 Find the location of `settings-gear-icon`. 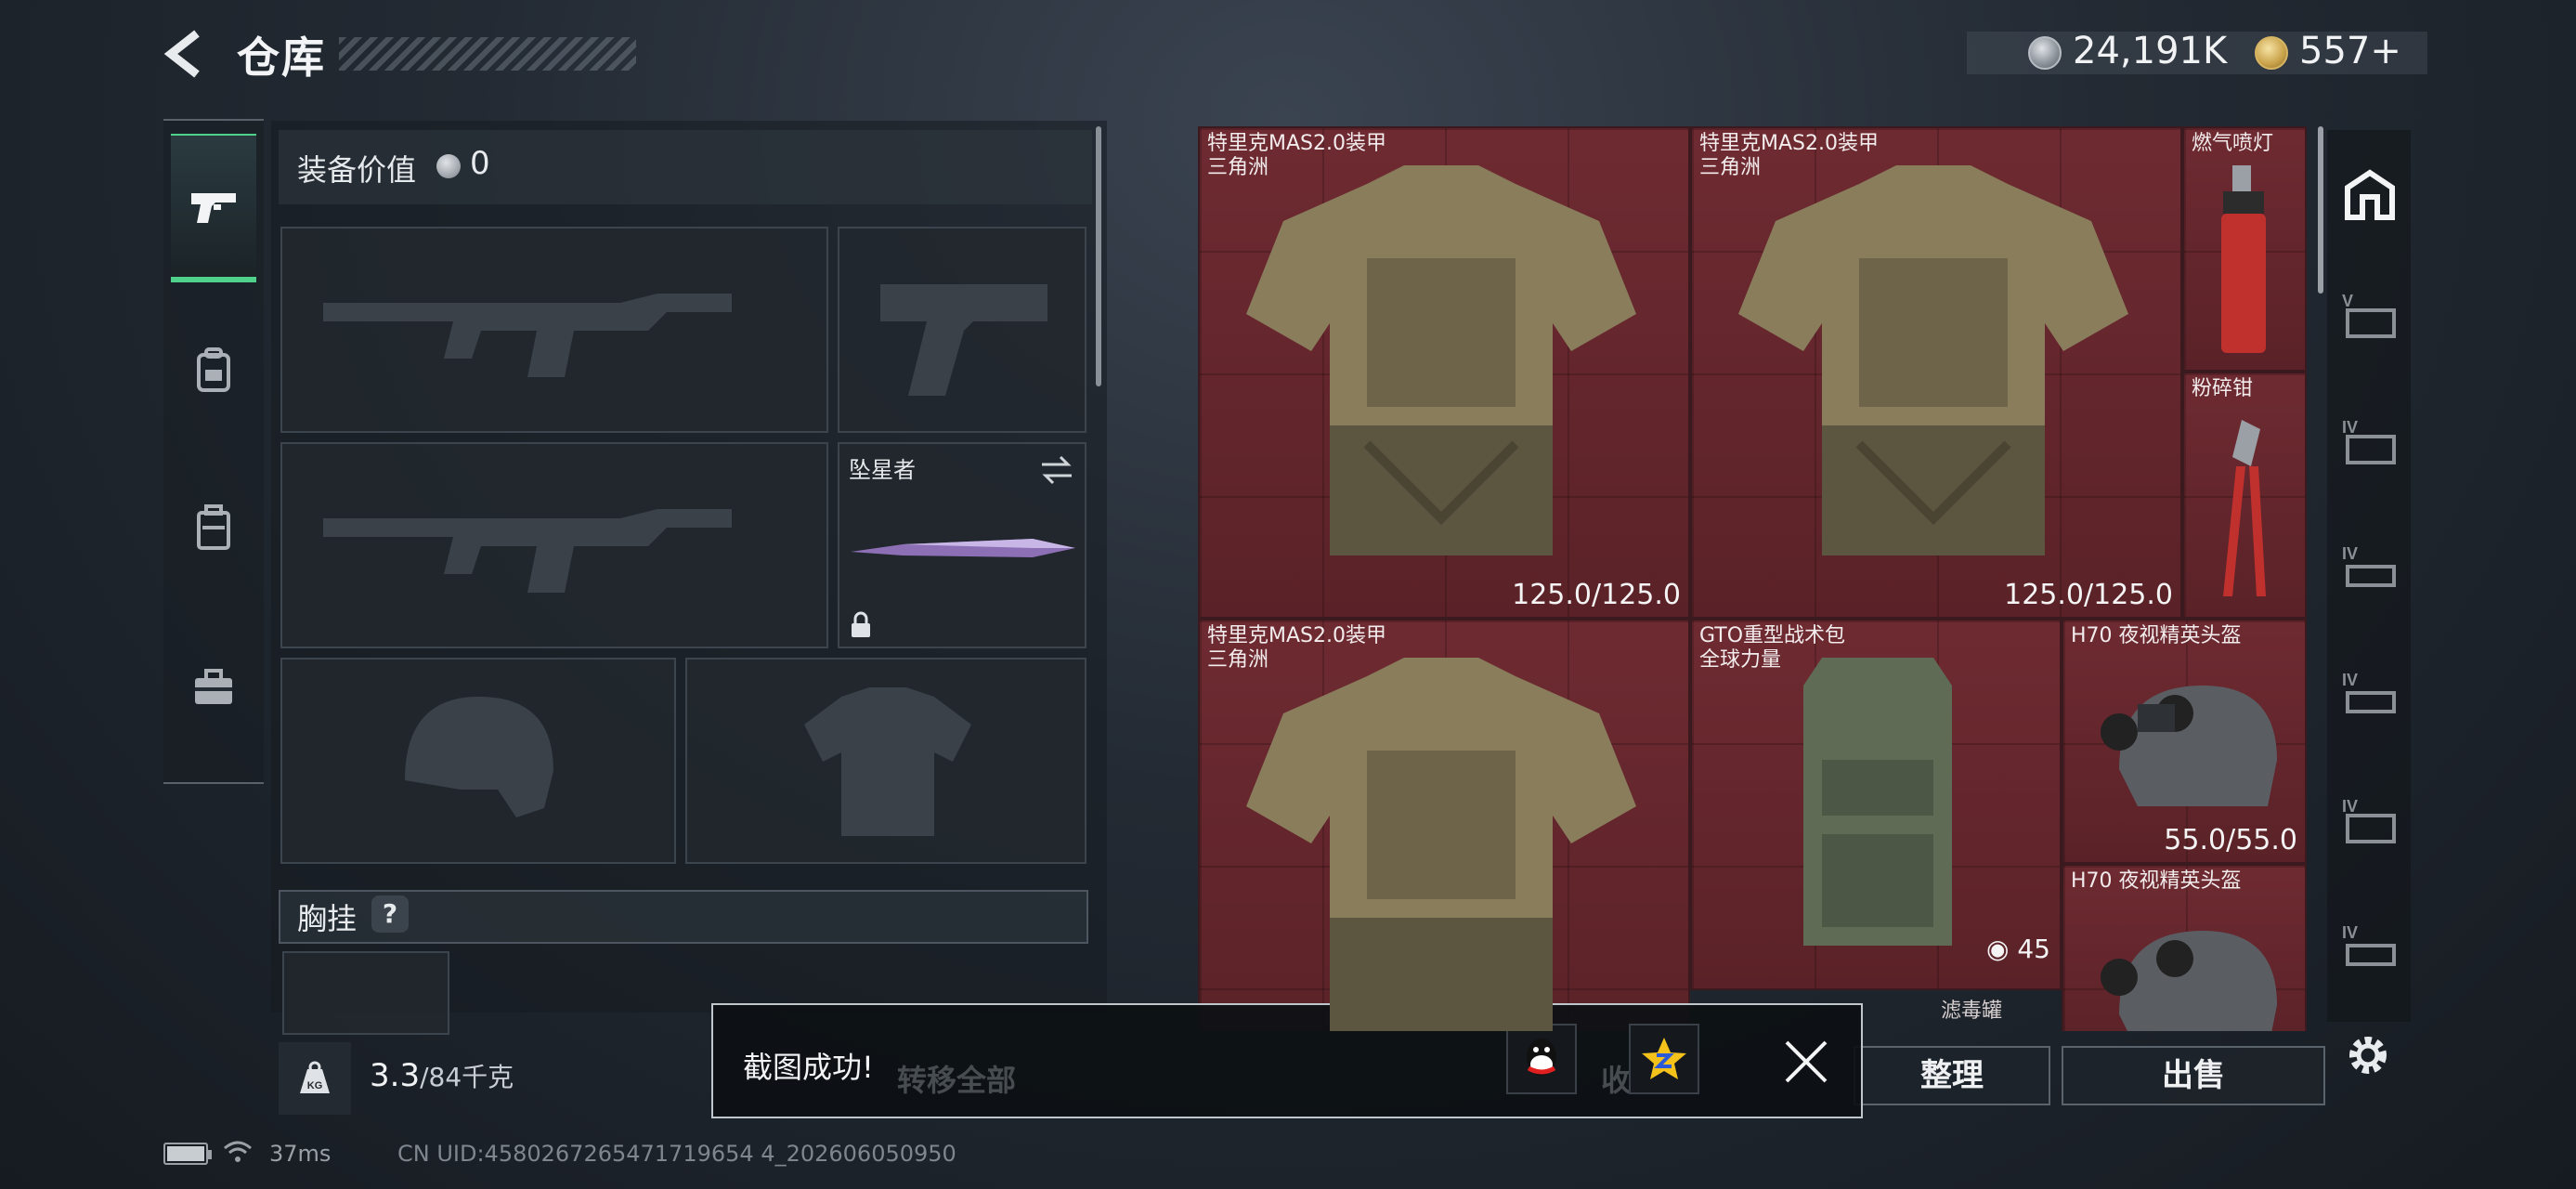

settings-gear-icon is located at coordinates (2368, 1055).